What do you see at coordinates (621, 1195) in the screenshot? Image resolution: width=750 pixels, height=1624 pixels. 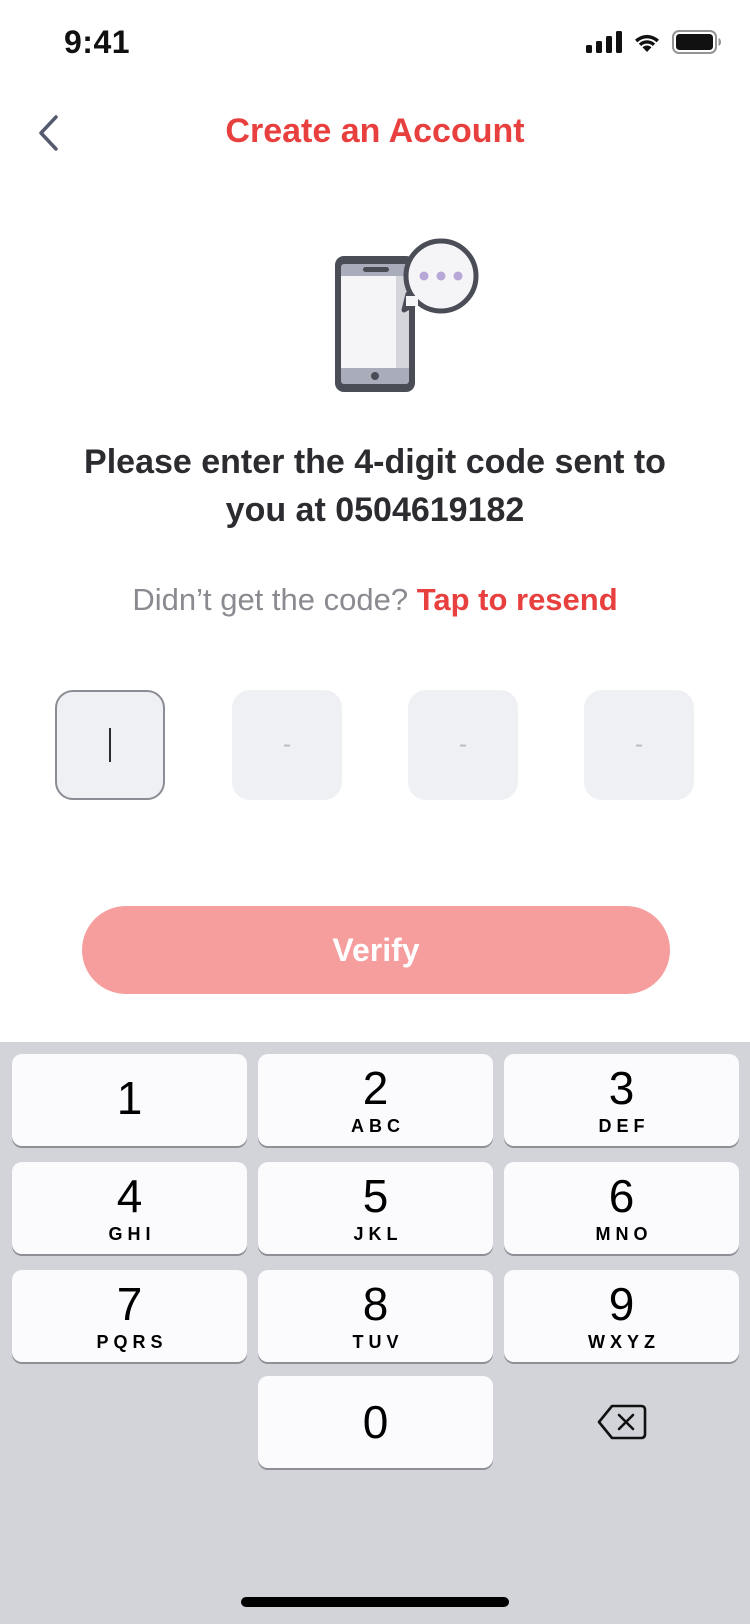 I see `key-number: 6` at bounding box center [621, 1195].